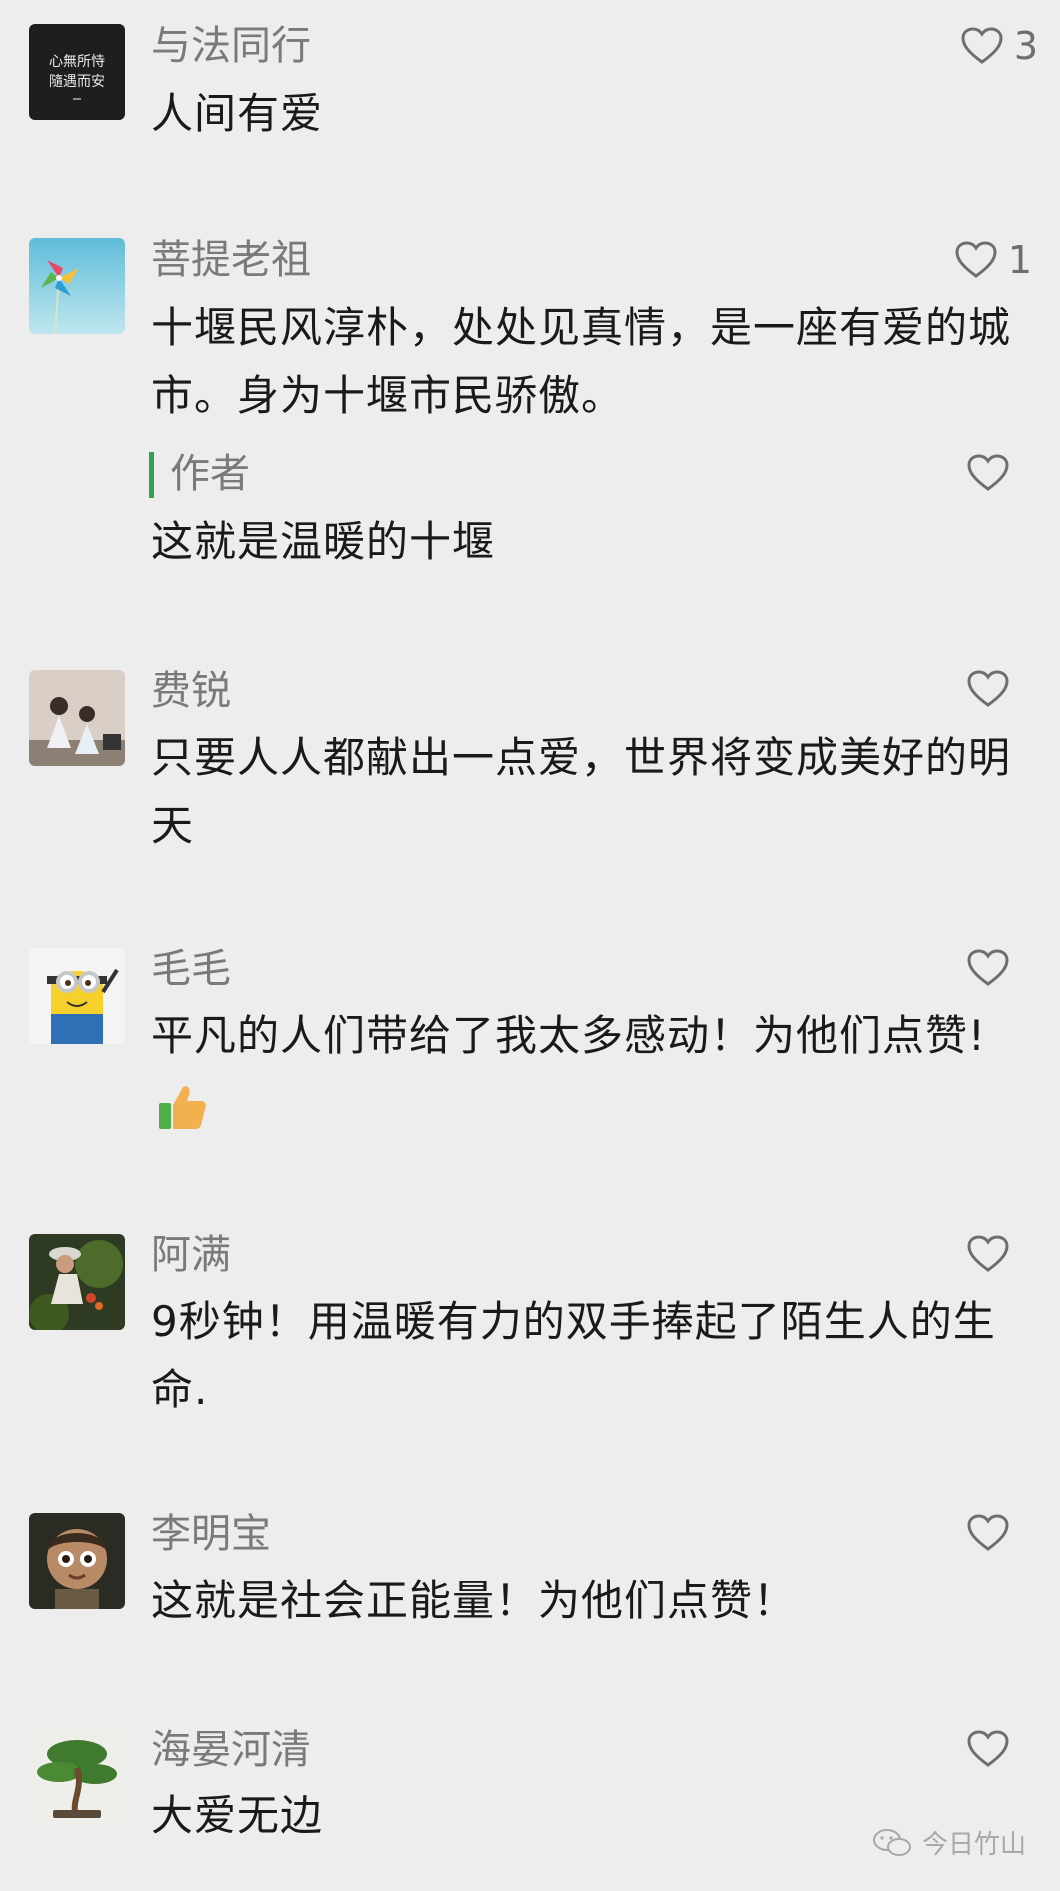  Describe the element at coordinates (77, 82) in the screenshot. I see `svg-text: 隨遇而安` at that location.